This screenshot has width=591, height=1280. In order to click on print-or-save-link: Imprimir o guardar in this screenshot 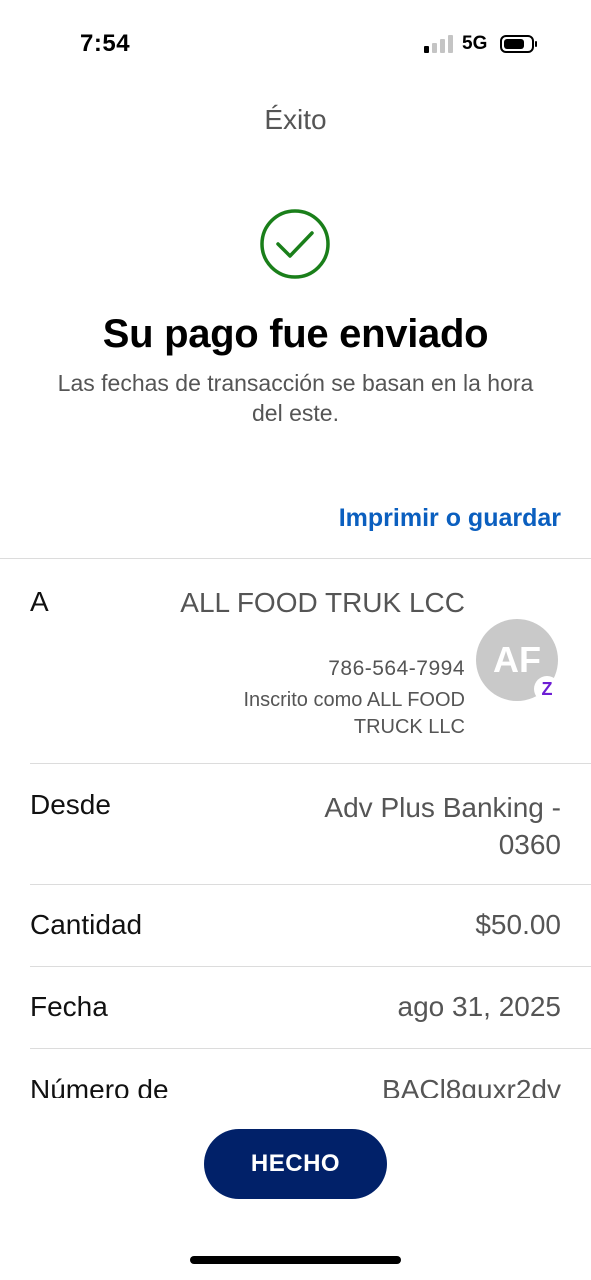, I will do `click(450, 518)`.